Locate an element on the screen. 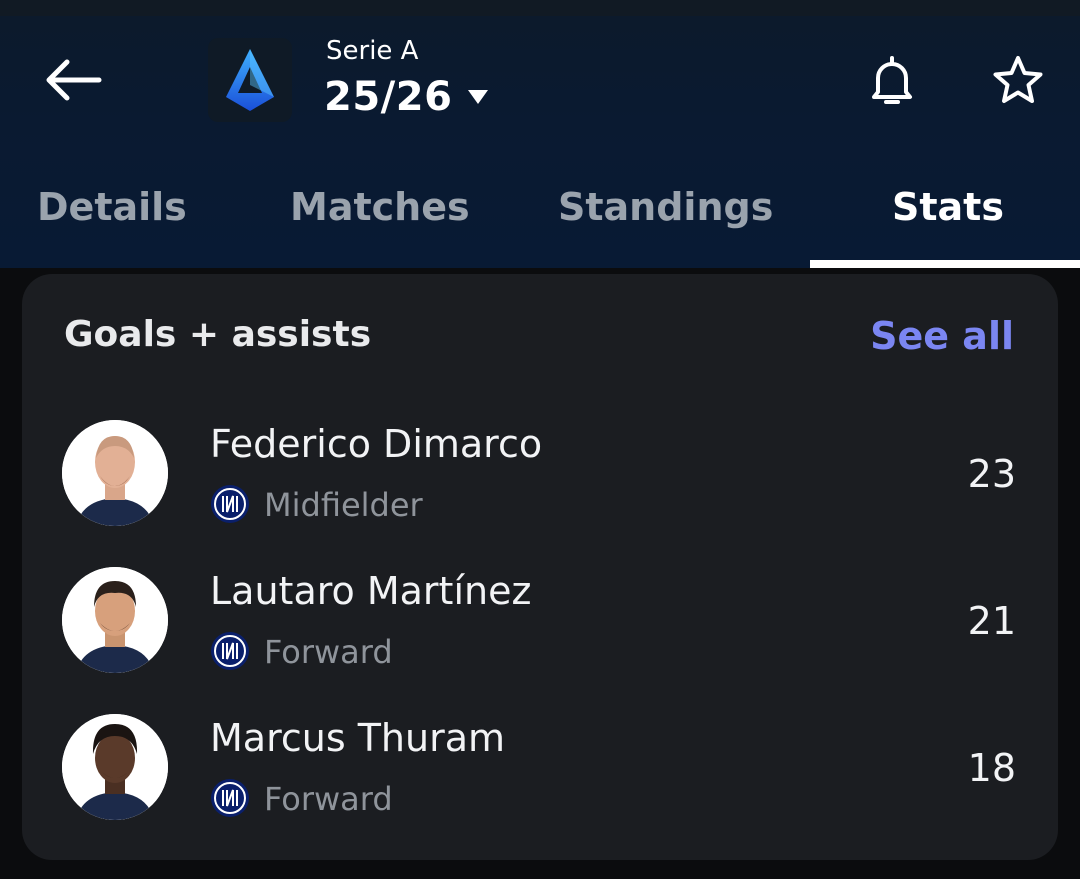 Image resolution: width=1080 pixels, height=879 pixels. player-name: Marcus Thuram is located at coordinates (358, 738).